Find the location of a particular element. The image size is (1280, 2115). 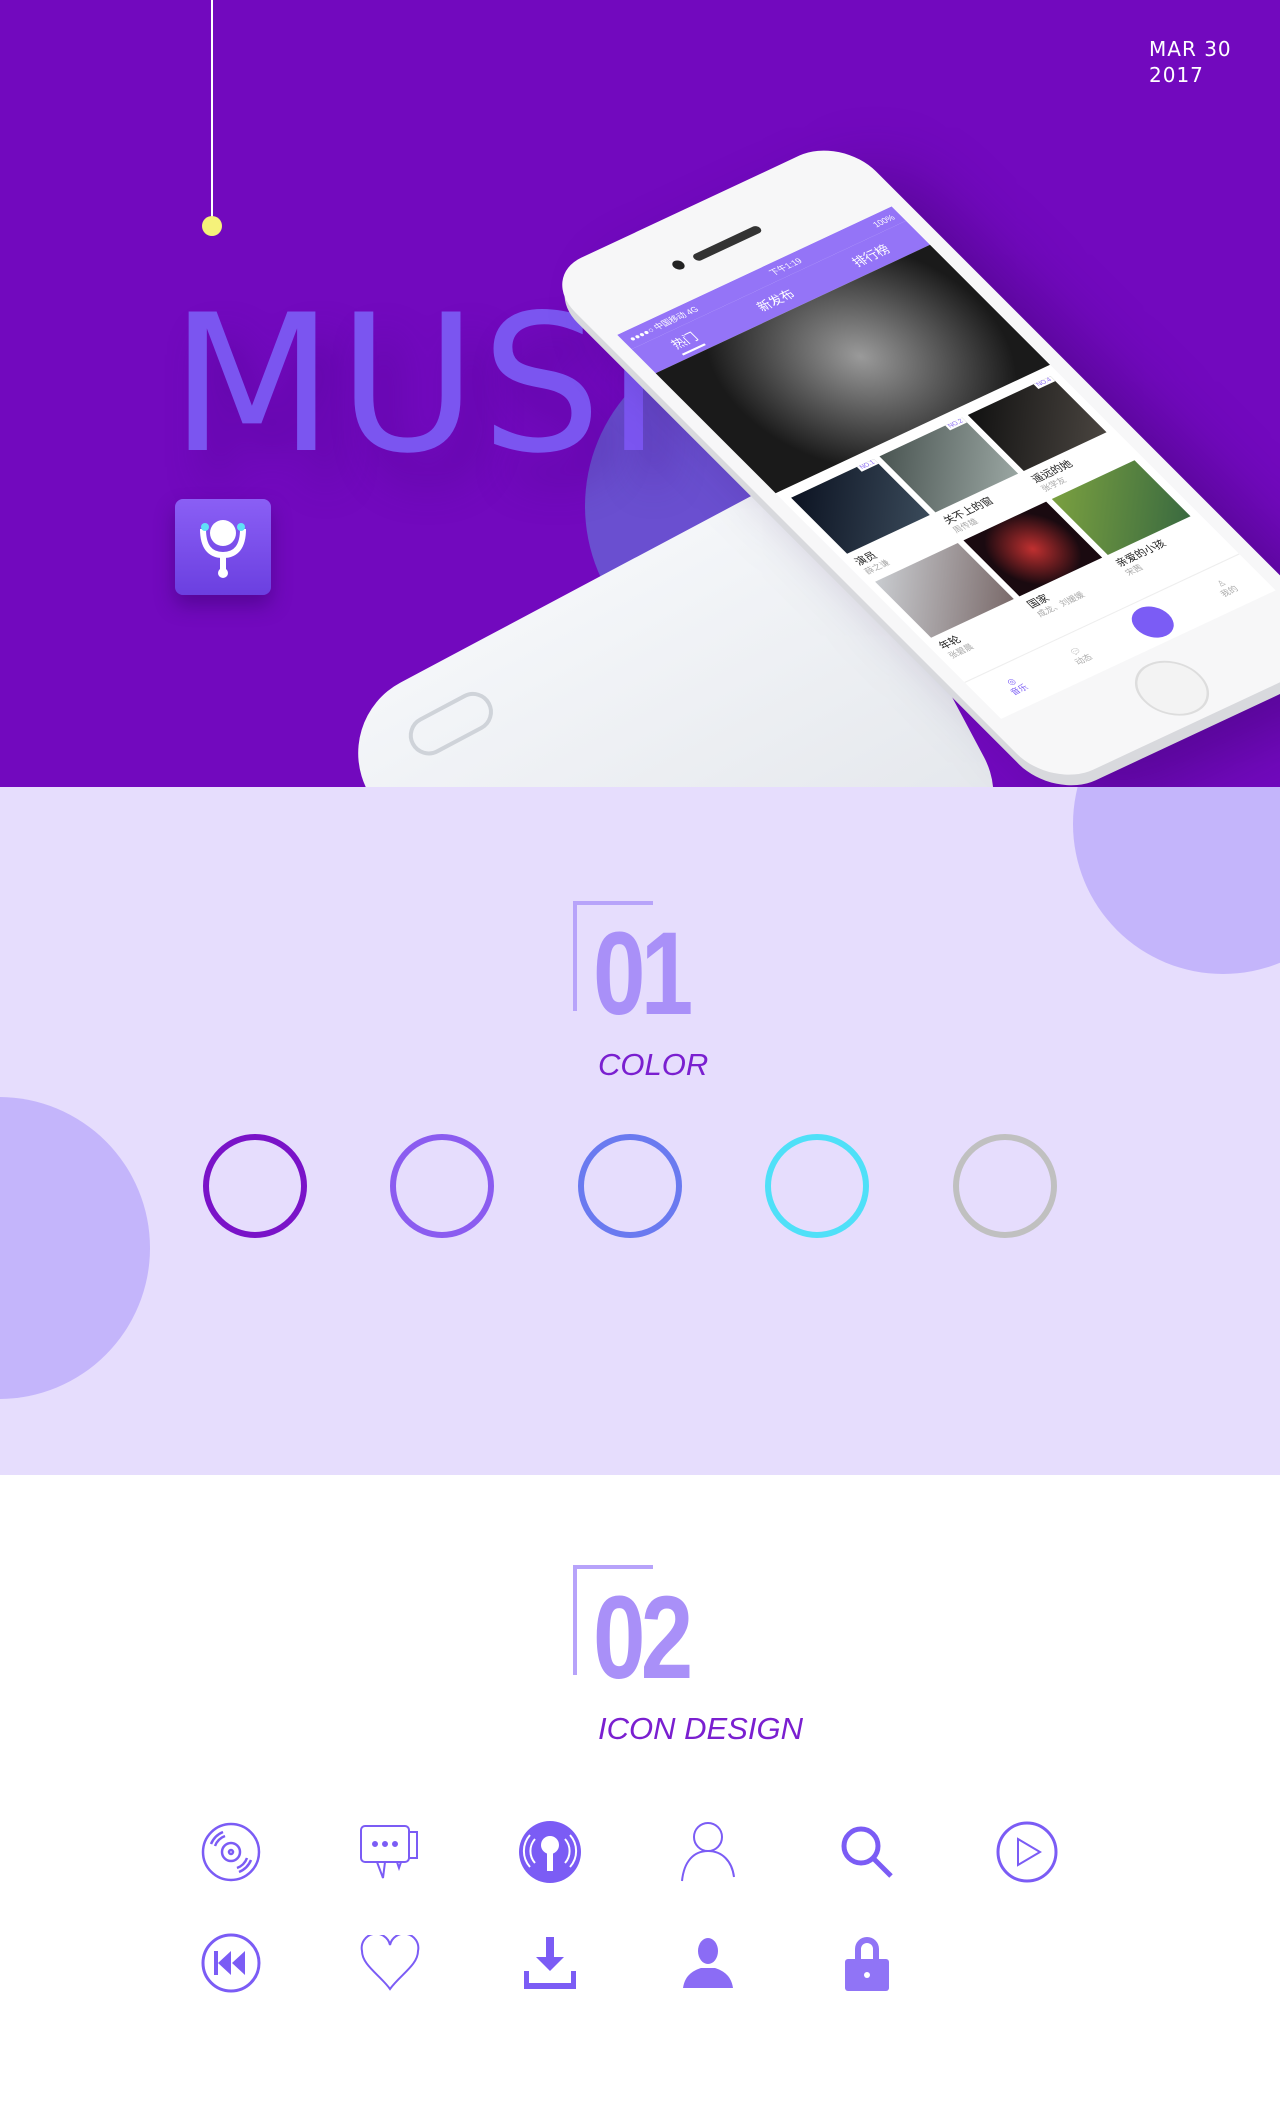

section-label: COLOR is located at coordinates (653, 1064).